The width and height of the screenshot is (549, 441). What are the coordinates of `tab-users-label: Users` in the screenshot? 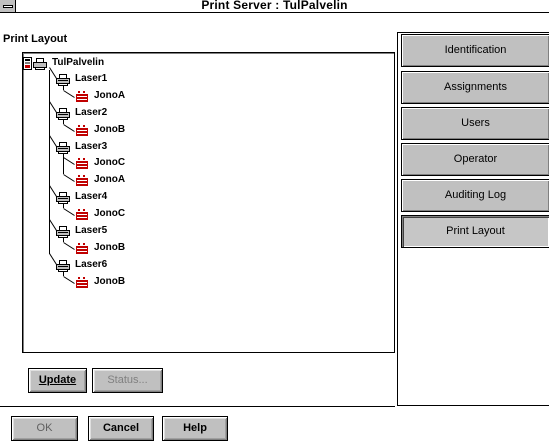 It's located at (475, 123).